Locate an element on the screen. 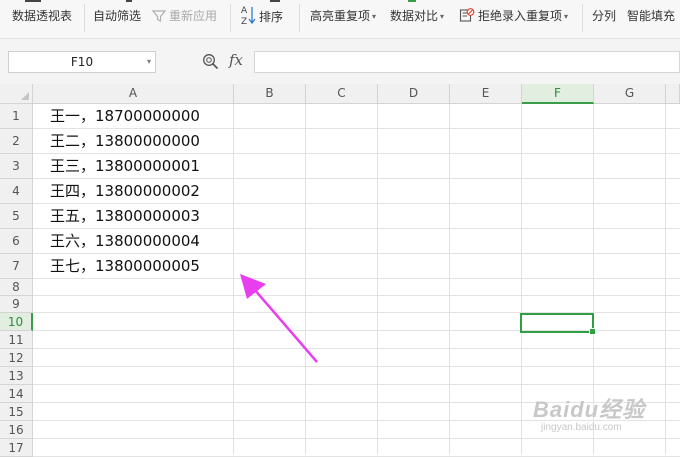 This screenshot has height=457, width=680. sort-label: 排序 is located at coordinates (271, 17).